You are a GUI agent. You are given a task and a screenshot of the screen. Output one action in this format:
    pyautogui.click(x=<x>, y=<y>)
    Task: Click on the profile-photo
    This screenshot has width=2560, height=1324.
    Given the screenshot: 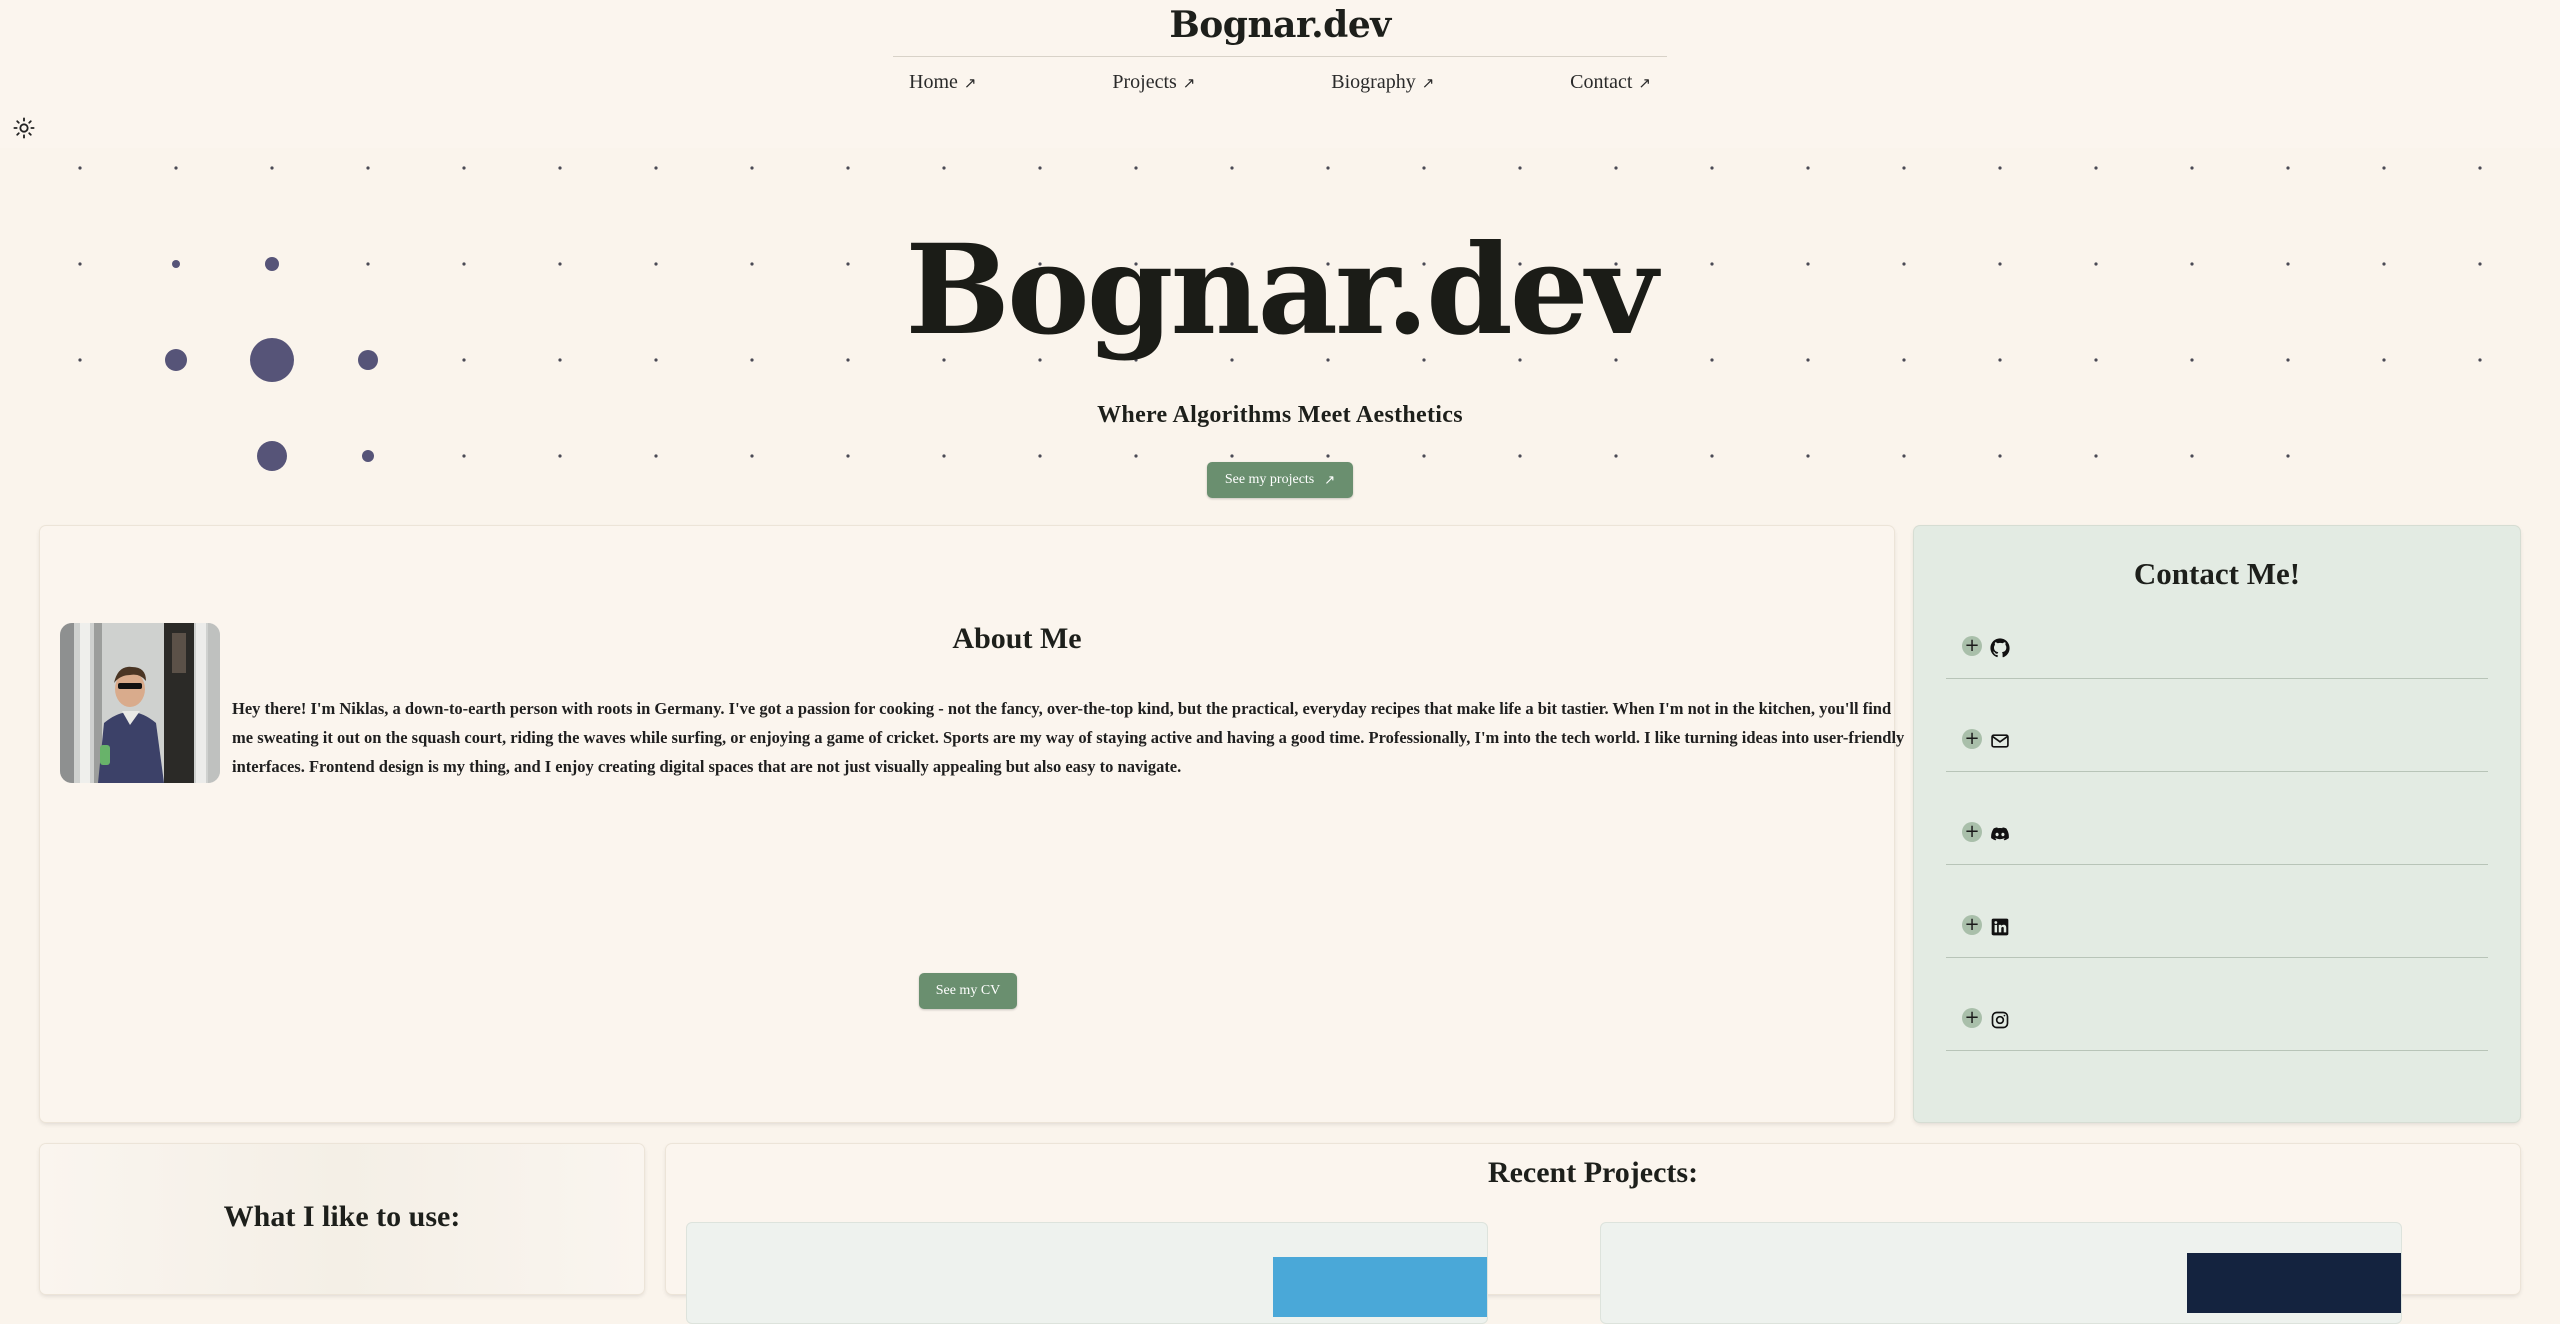 What is the action you would take?
    pyautogui.click(x=140, y=703)
    